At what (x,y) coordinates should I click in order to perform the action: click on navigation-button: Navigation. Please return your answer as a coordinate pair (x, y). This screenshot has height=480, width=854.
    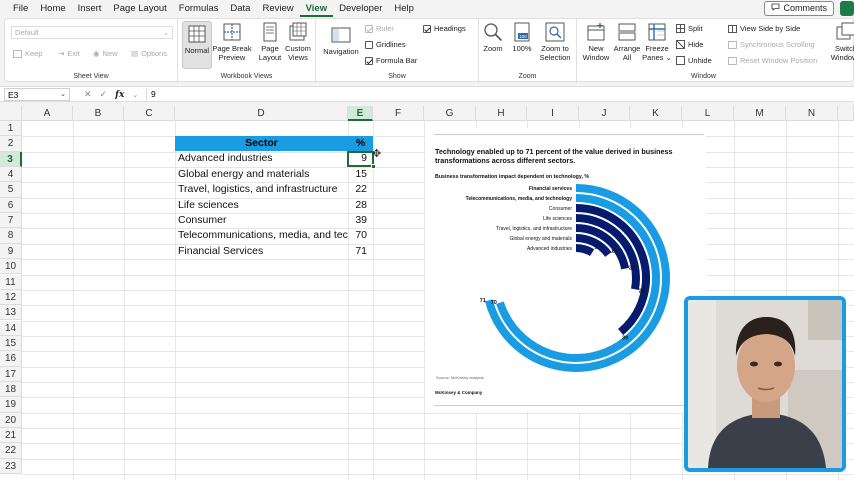
    Looking at the image, I should click on (341, 40).